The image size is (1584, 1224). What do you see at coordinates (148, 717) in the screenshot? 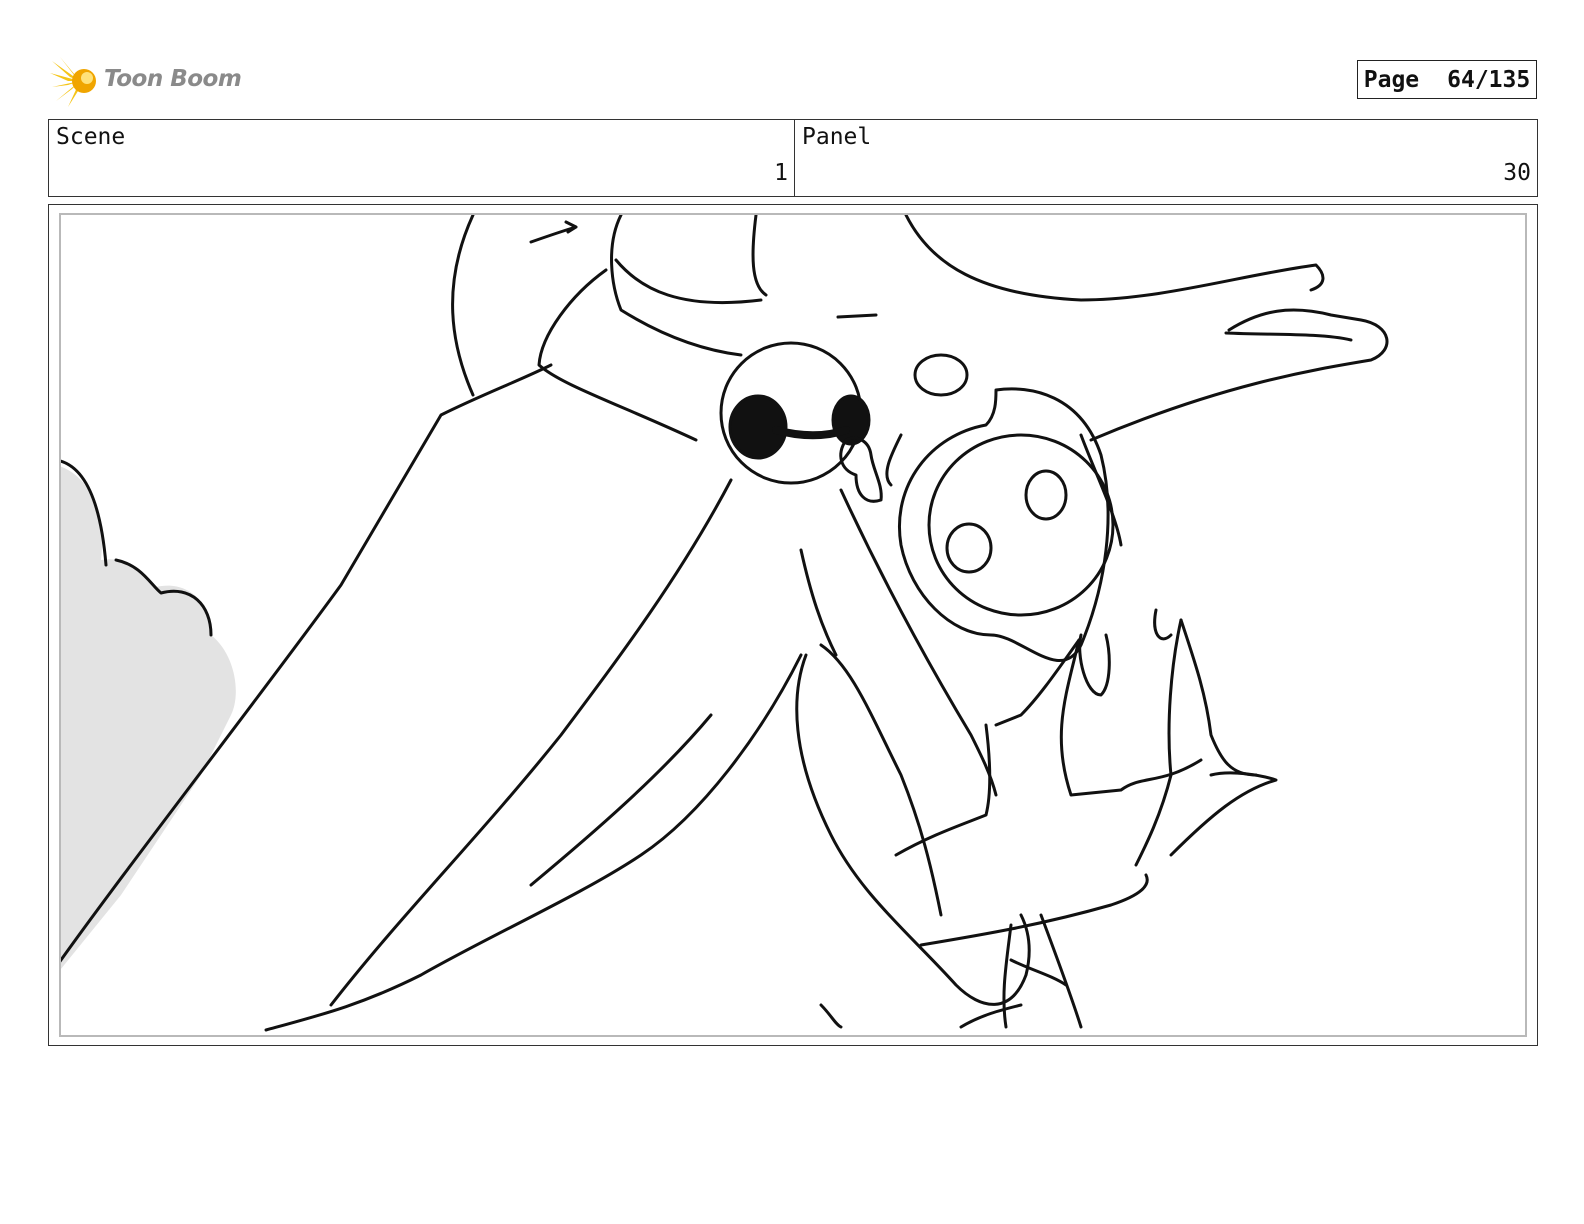
I see `smoke-cloud` at bounding box center [148, 717].